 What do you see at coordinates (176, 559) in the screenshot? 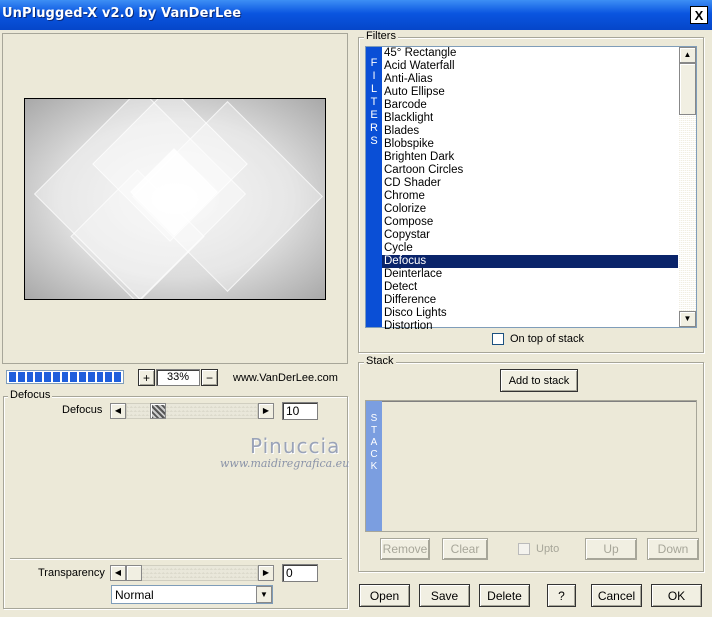
I see `divider` at bounding box center [176, 559].